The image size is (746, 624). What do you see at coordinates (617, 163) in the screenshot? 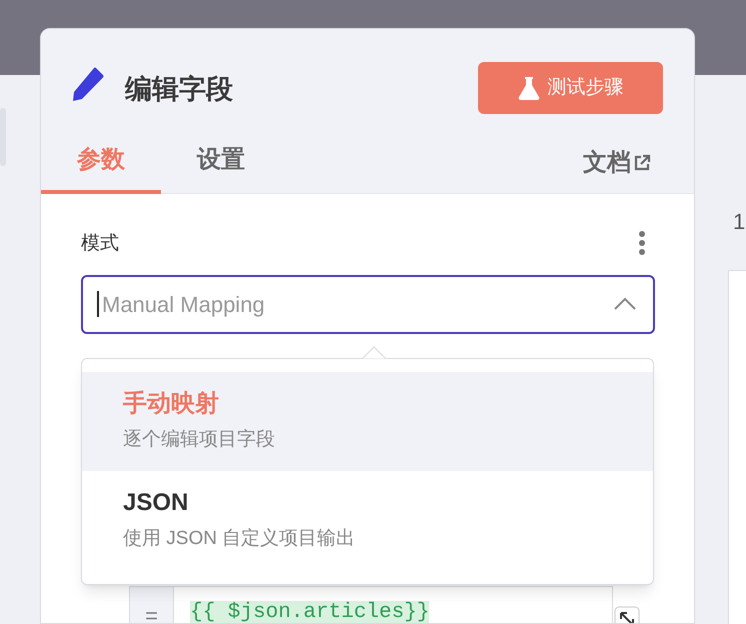
I see `docs-link: 文档` at bounding box center [617, 163].